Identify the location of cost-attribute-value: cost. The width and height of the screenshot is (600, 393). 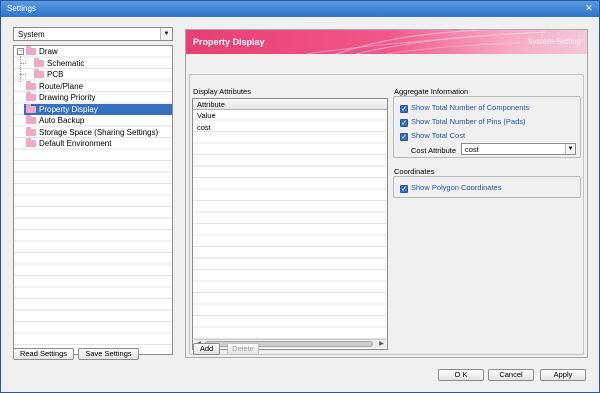
(472, 149).